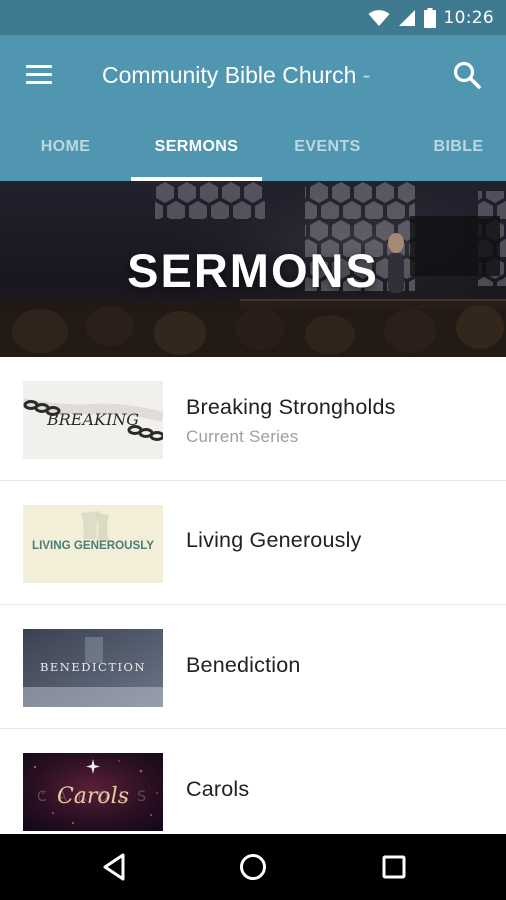 The image size is (506, 900). Describe the element at coordinates (327, 148) in the screenshot. I see `tab-events: EVENTS` at that location.